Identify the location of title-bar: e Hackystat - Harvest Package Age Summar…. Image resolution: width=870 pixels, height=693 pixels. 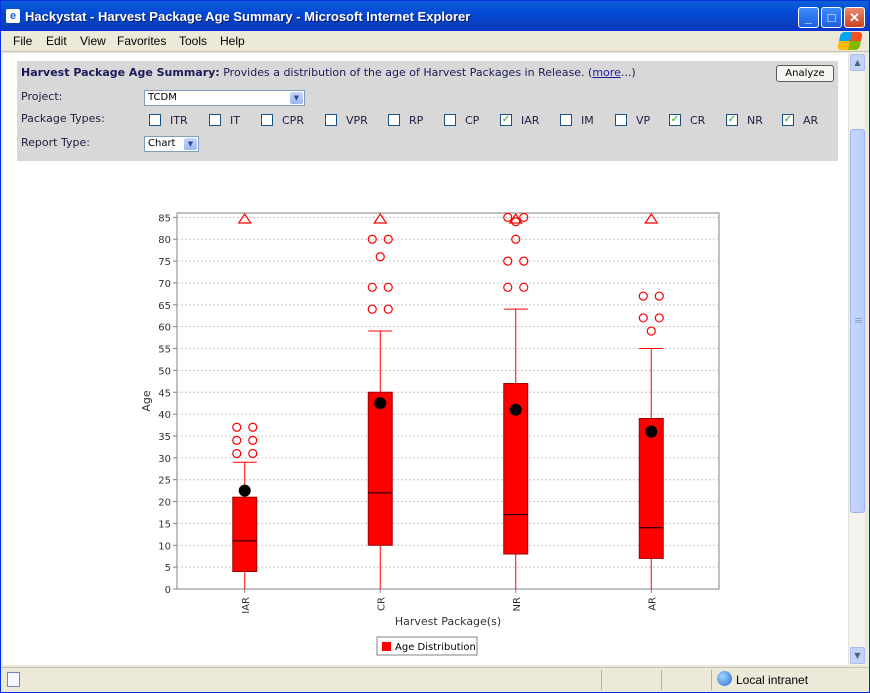
(435, 16).